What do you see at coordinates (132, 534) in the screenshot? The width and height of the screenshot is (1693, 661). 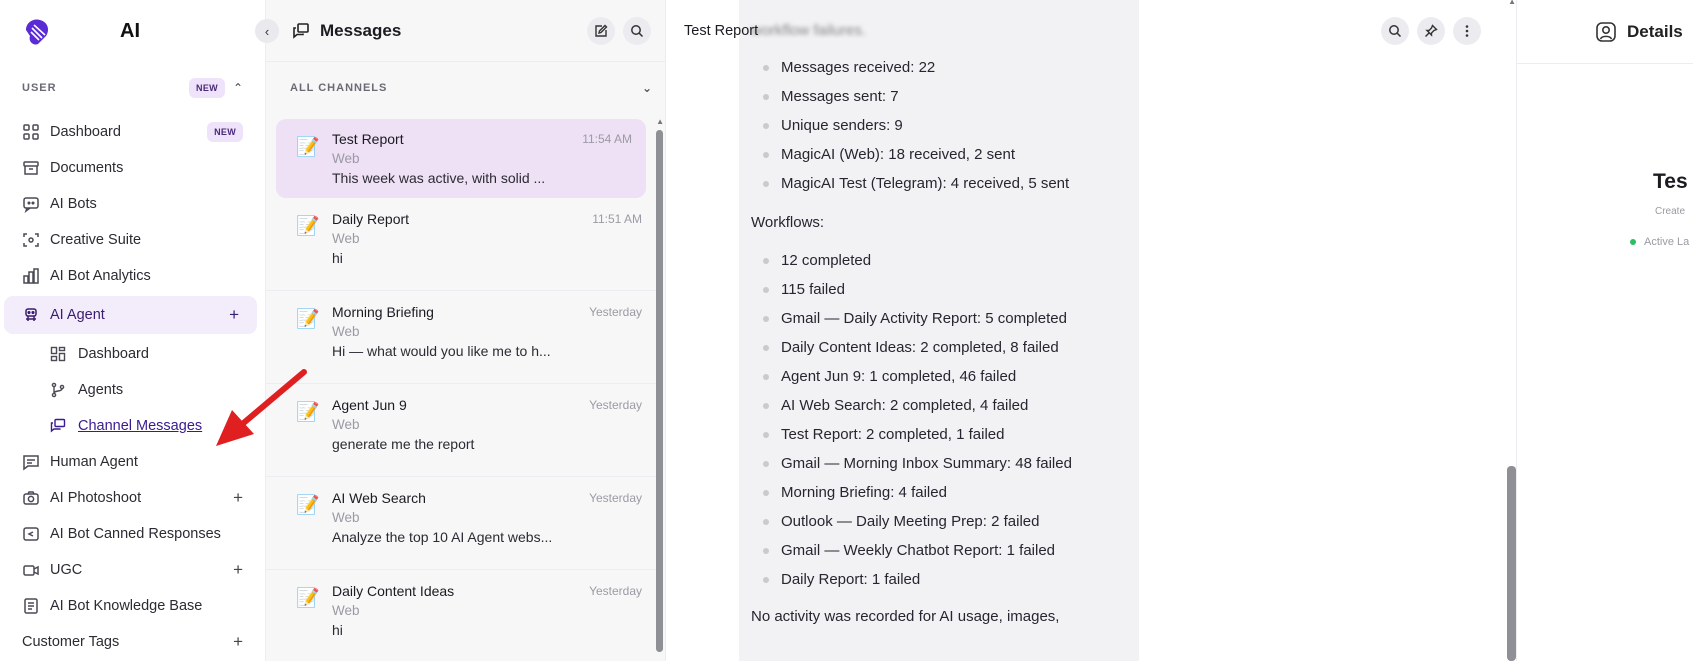 I see `sidebar-item-ai-bot-canned-responses: AI Bot Canned Responses` at bounding box center [132, 534].